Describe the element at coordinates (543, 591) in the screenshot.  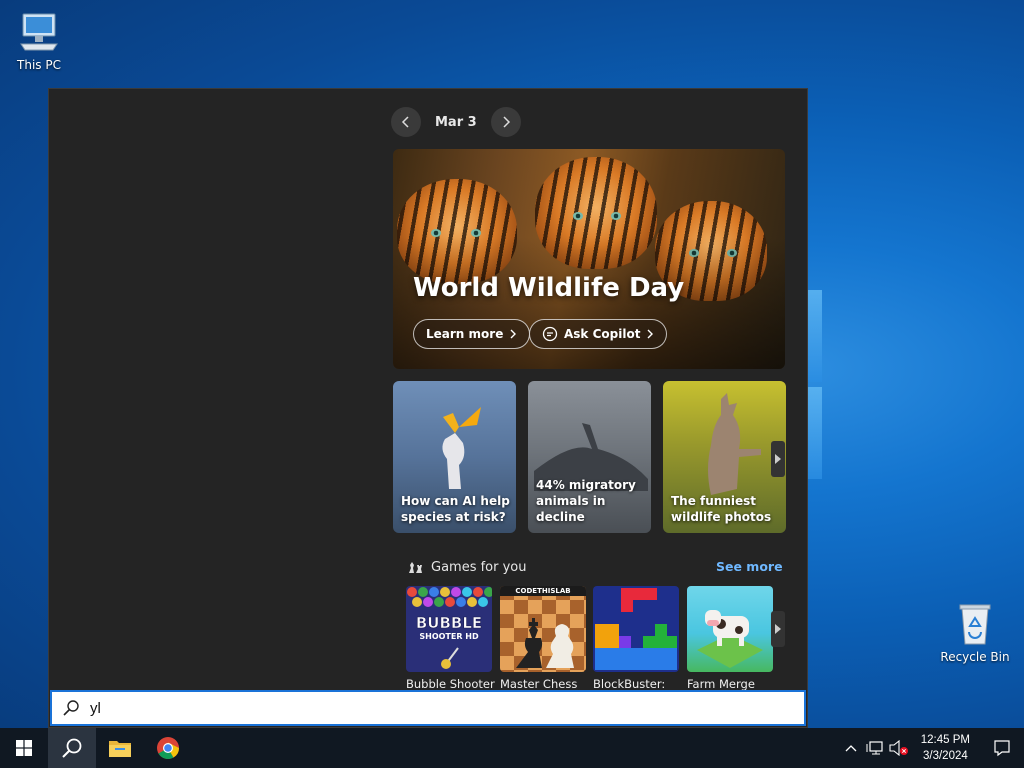
I see `game-art-banner: CODETHISLAB` at that location.